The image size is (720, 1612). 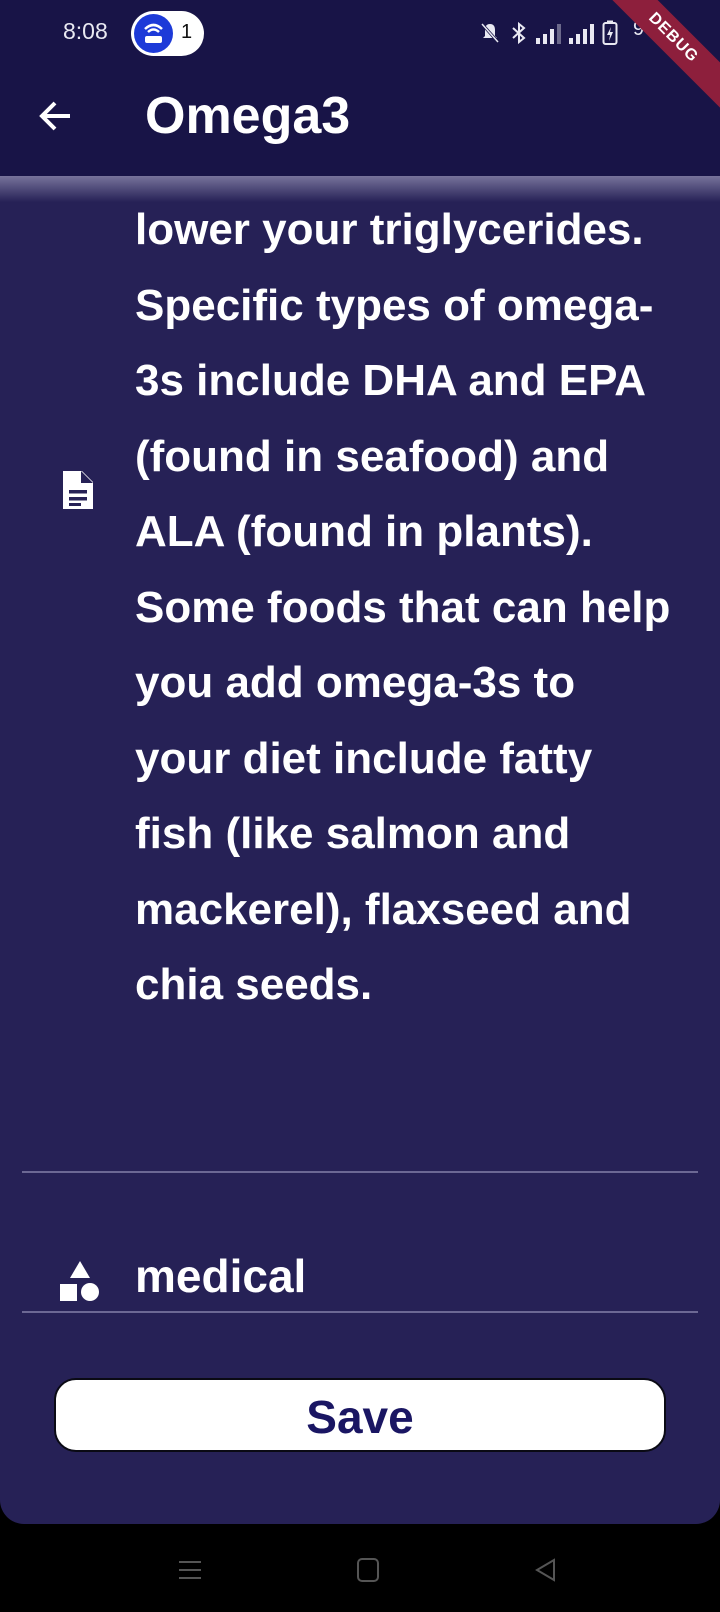 I want to click on document-icon, so click(x=78, y=490).